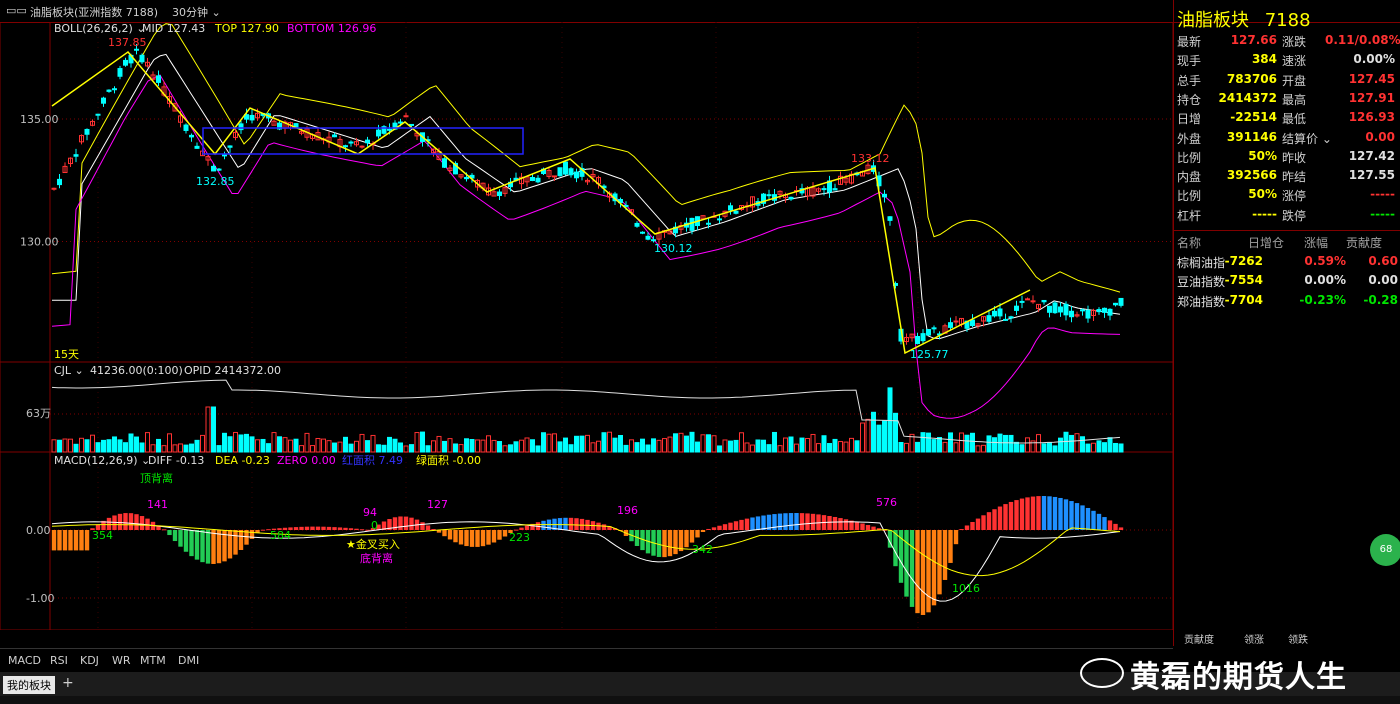  Describe the element at coordinates (1287, 302) in the screenshot. I see `sector-row: 郑油指数 -7704 -0.23% -0.28` at that location.